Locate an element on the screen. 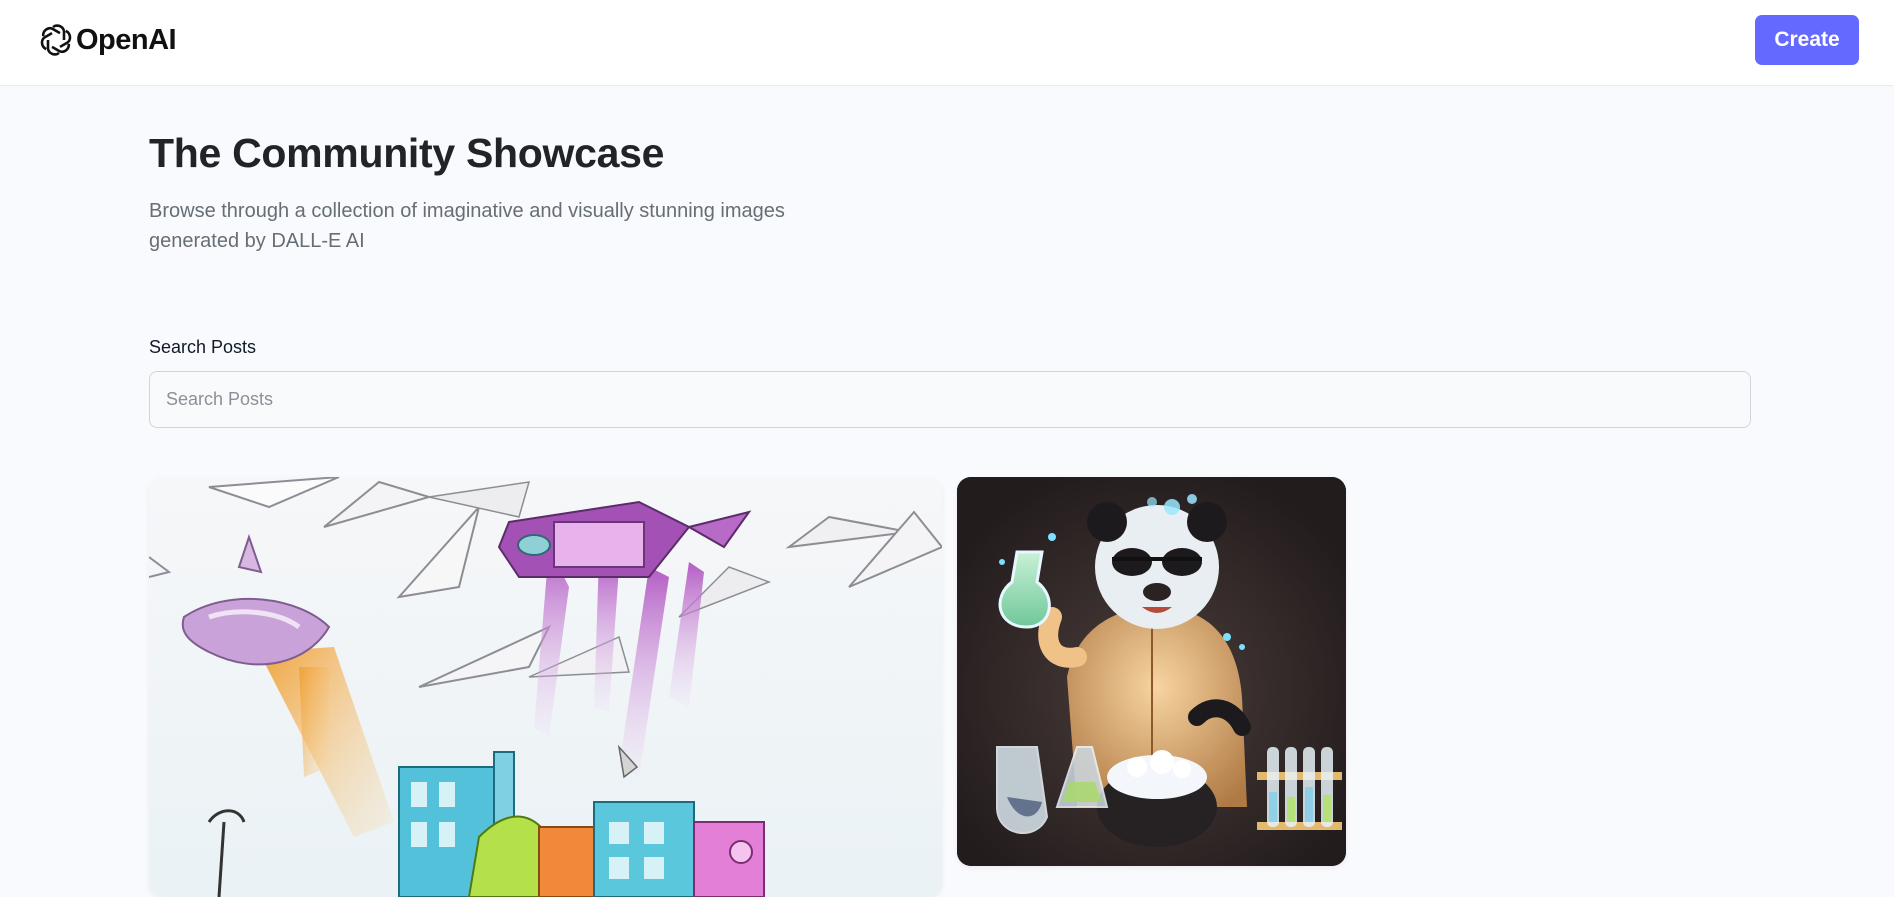 The image size is (1894, 897). post-image is located at coordinates (1151, 671).